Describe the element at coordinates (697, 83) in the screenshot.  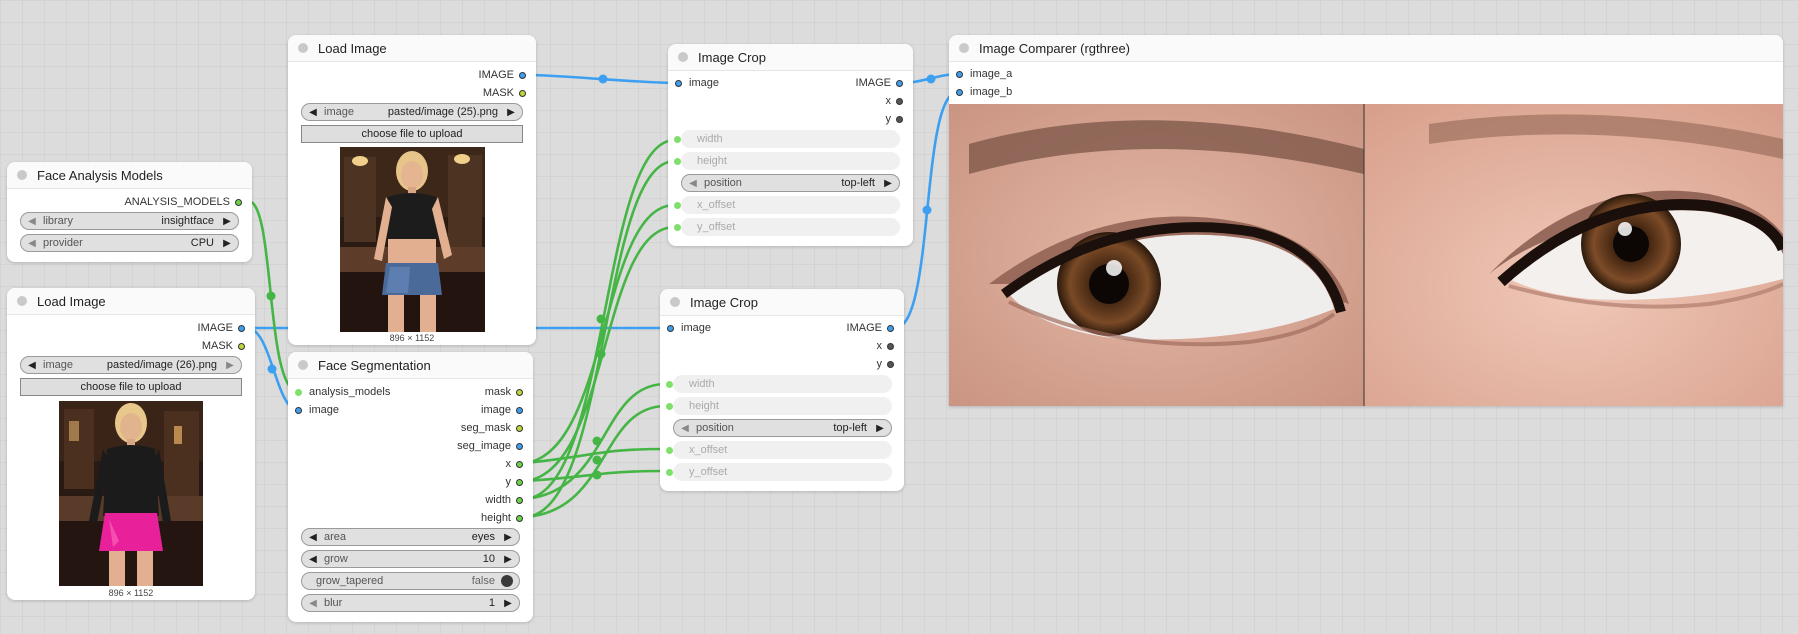
I see `input-image: image` at that location.